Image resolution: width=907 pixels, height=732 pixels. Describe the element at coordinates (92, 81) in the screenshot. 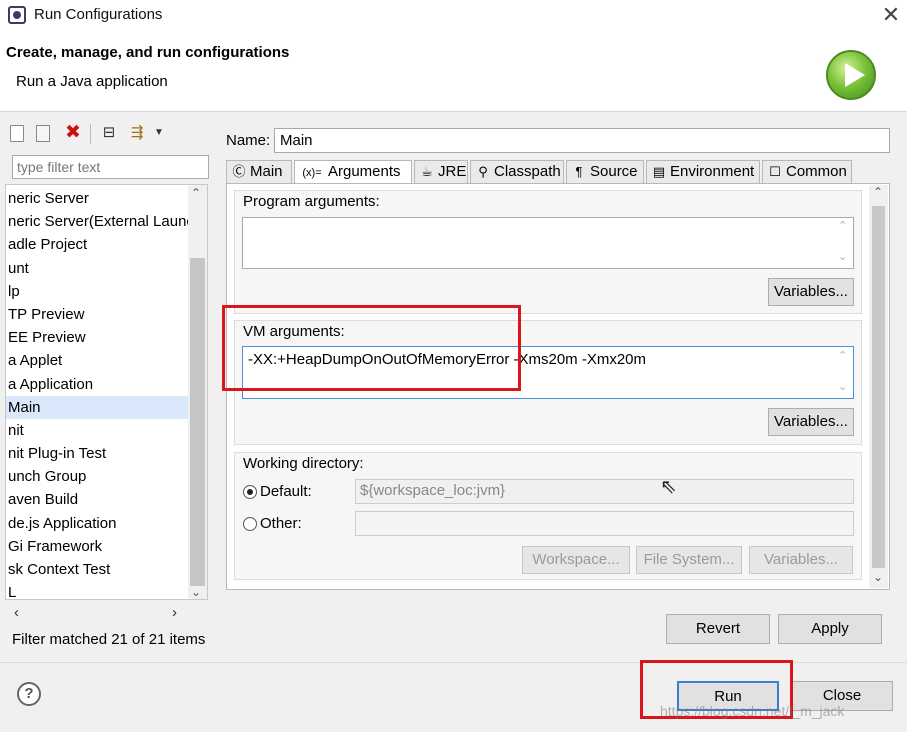

I see `header-subtitle: Run a Java application` at that location.